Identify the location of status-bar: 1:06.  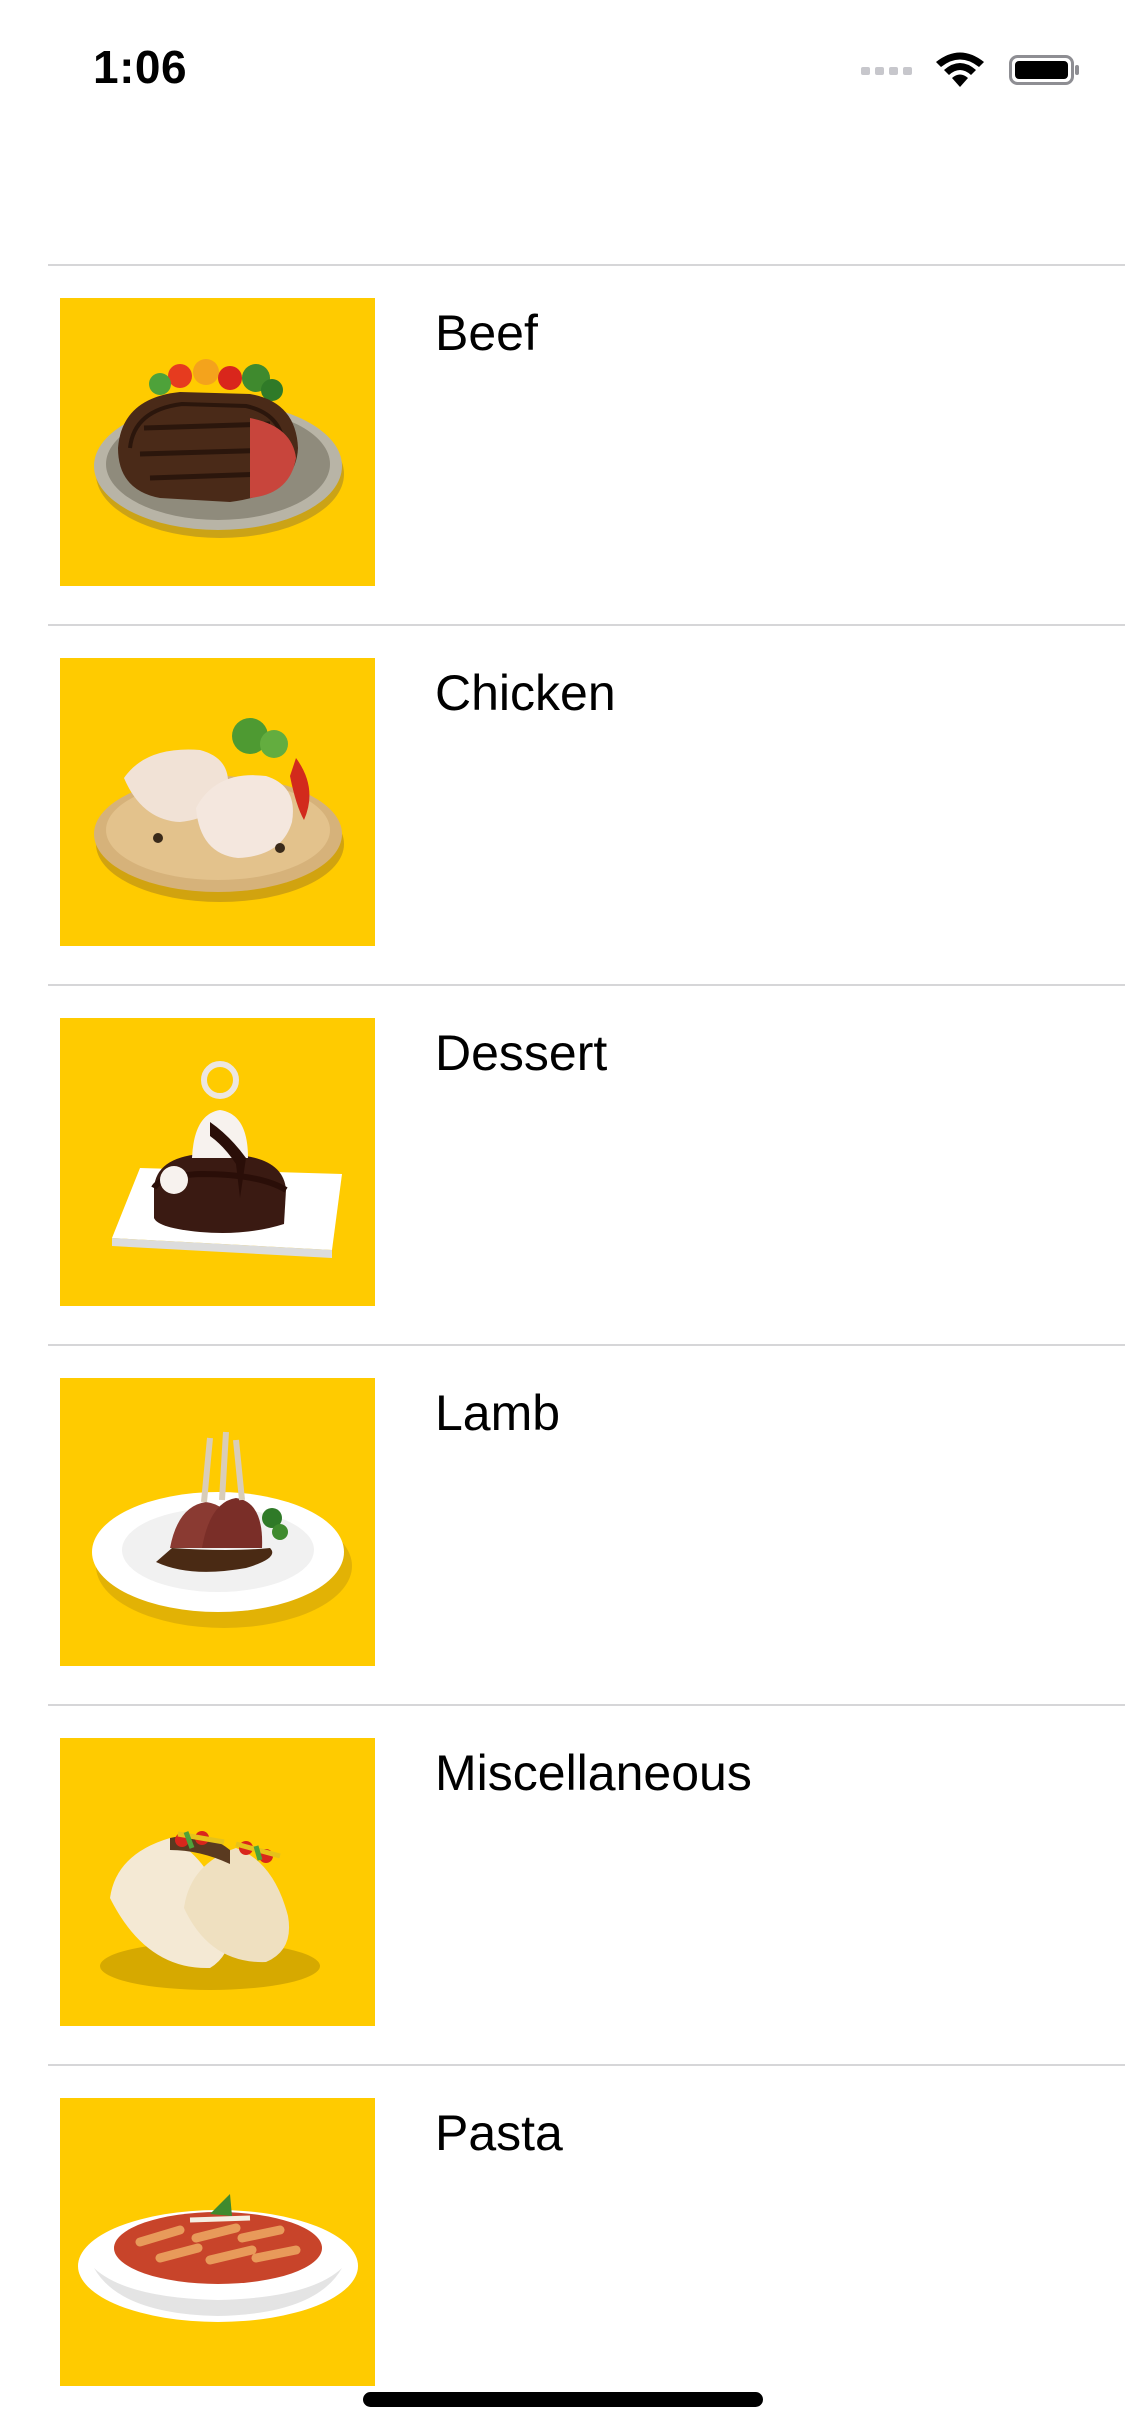
(562, 66).